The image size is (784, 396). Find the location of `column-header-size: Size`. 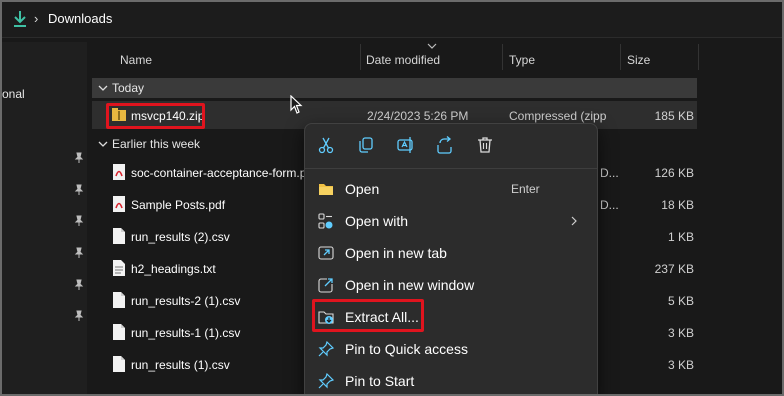

column-header-size: Size is located at coordinates (638, 60).